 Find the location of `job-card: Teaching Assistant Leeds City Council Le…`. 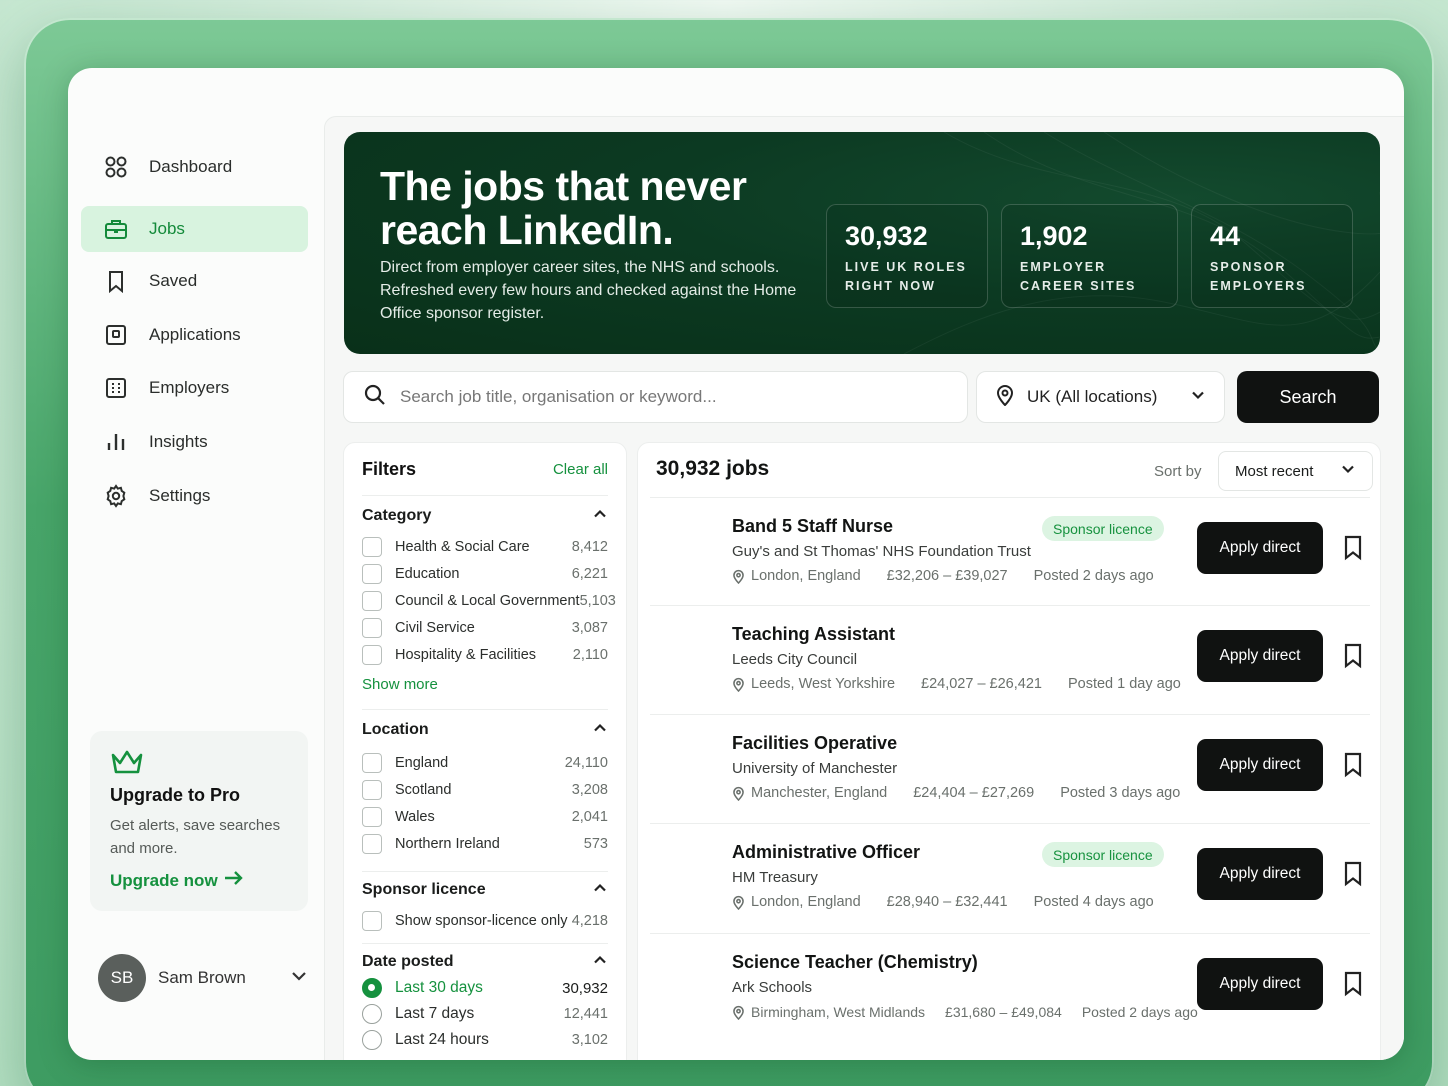

job-card: Teaching Assistant Leeds City Council Le… is located at coordinates (1010, 659).